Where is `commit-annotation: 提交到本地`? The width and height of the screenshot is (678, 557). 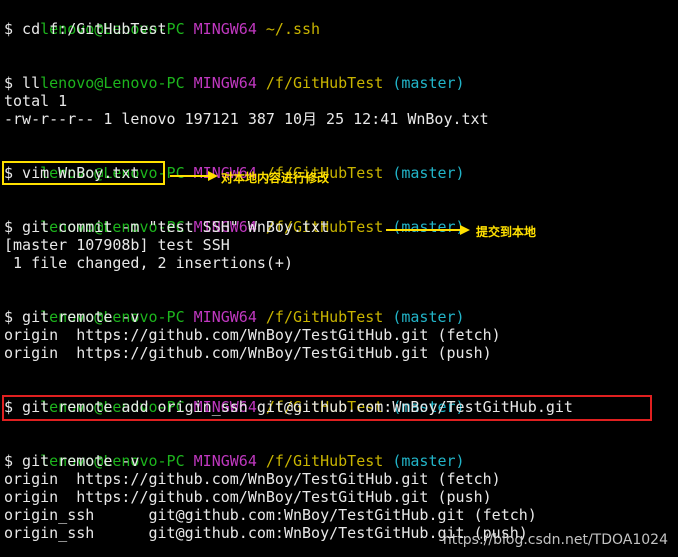 commit-annotation: 提交到本地 is located at coordinates (506, 232).